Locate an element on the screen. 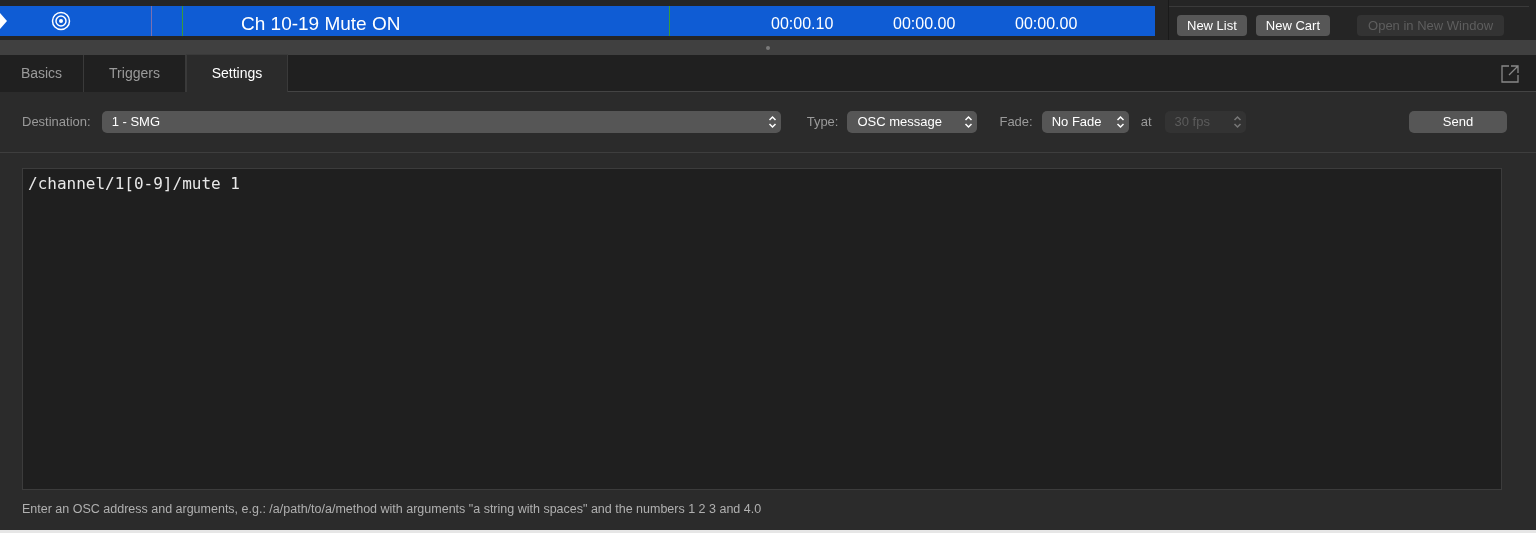 This screenshot has width=1536, height=533. rate-label: at is located at coordinates (1146, 122).